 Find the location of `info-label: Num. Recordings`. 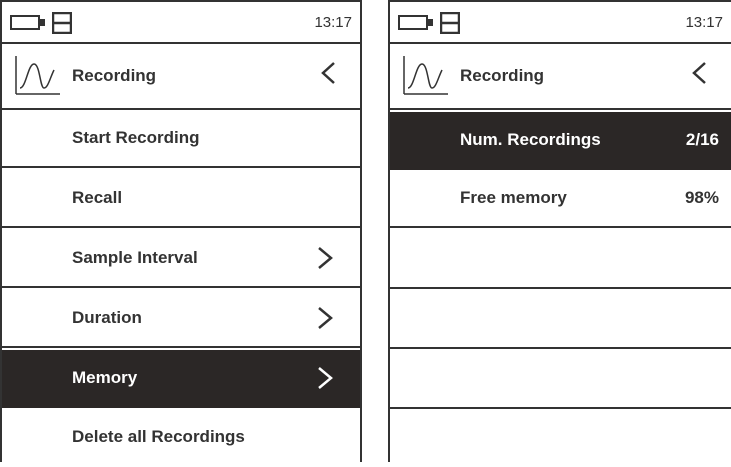

info-label: Num. Recordings is located at coordinates (530, 139).